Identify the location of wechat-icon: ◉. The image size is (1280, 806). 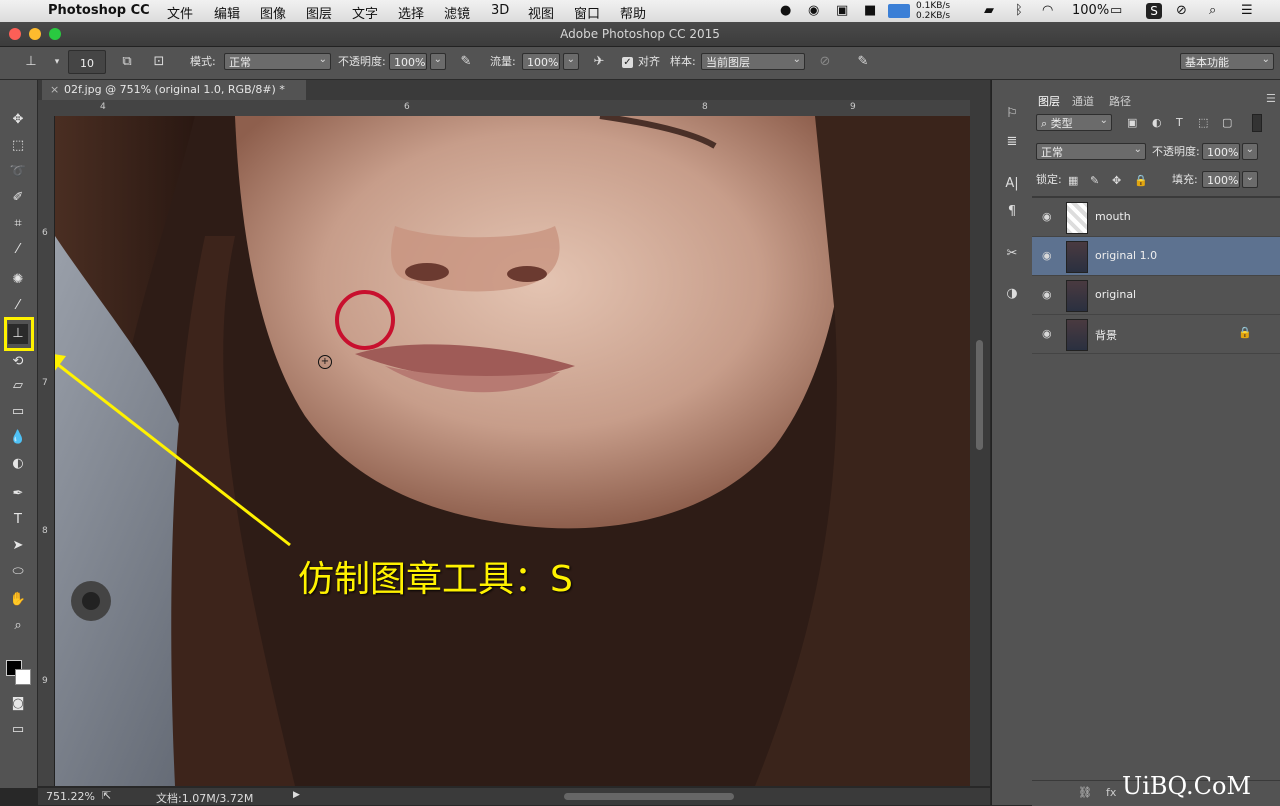
(813, 10).